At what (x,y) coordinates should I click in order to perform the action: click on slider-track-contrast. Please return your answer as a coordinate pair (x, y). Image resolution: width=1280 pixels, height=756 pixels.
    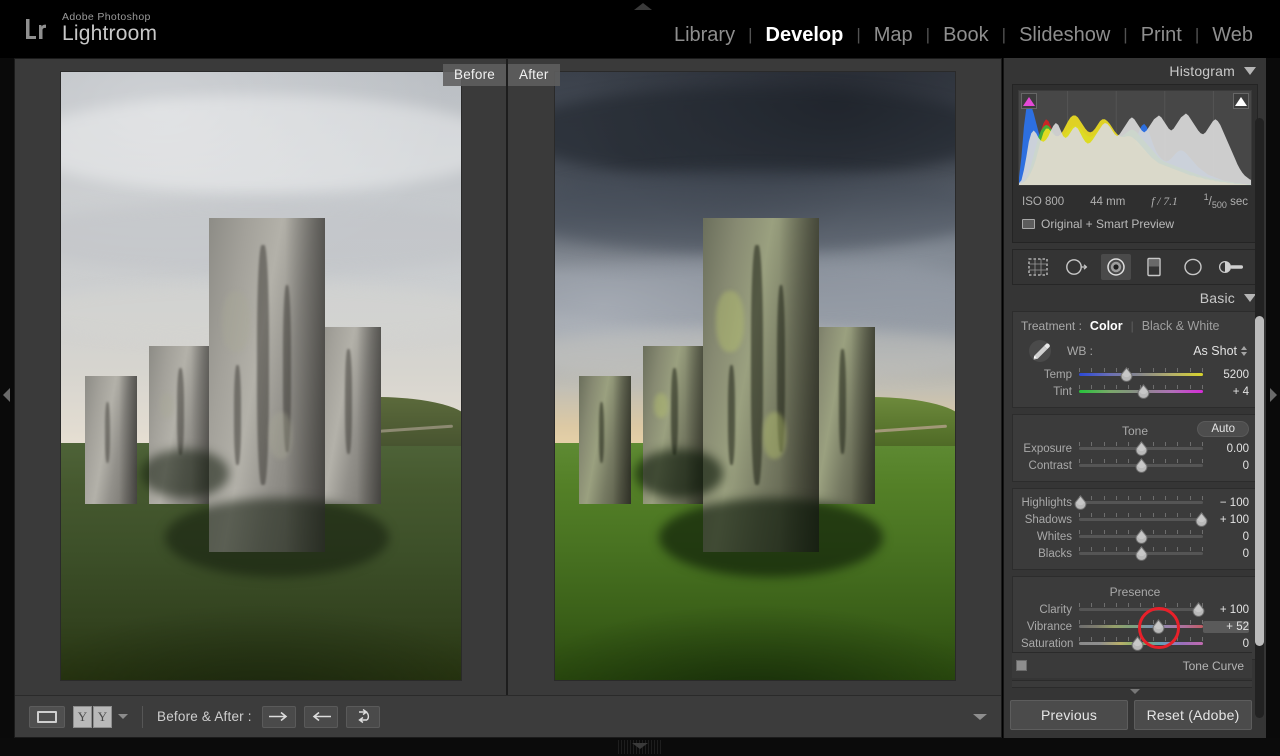
    Looking at the image, I should click on (1141, 465).